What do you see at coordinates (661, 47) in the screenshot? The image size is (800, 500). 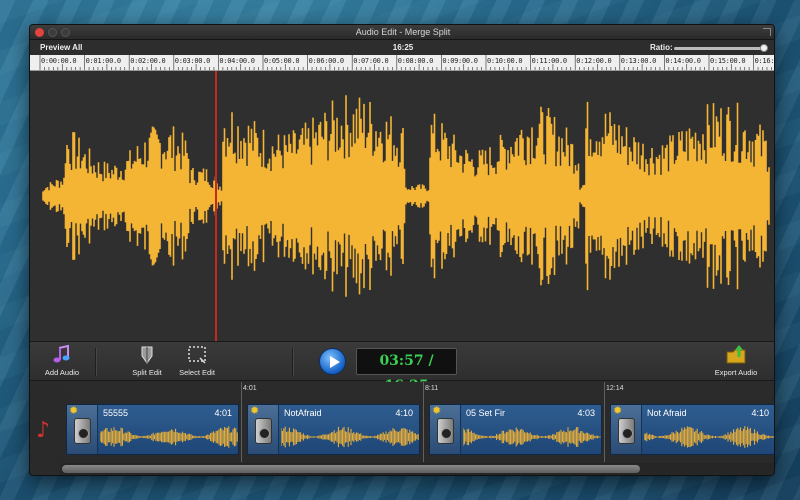 I see `ratio-label: Ratio:` at bounding box center [661, 47].